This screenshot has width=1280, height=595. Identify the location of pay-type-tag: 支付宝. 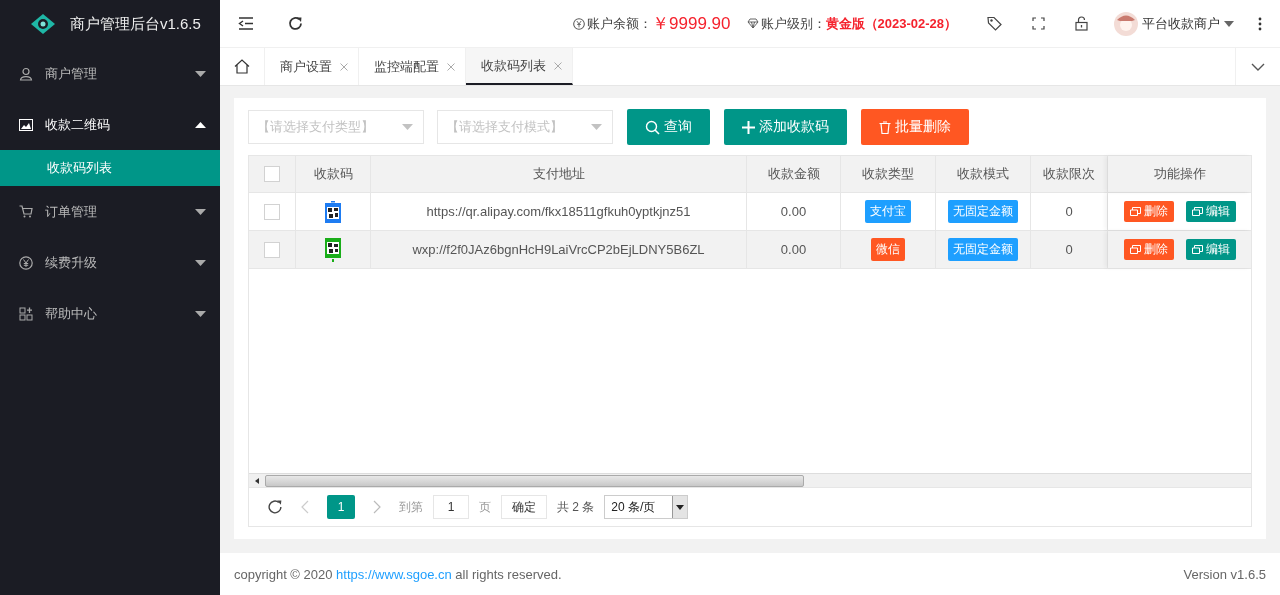
(888, 211).